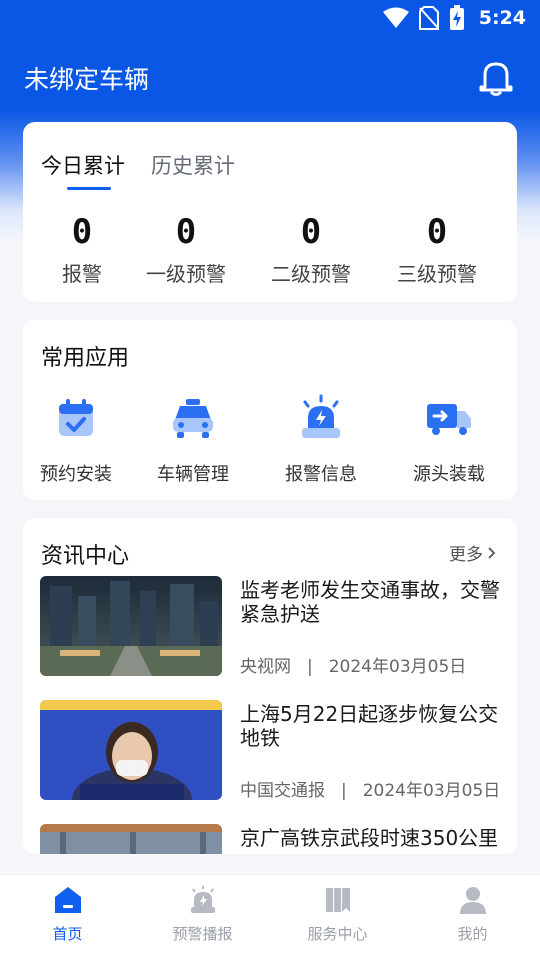  I want to click on apps-title: 常用应用, so click(85, 358).